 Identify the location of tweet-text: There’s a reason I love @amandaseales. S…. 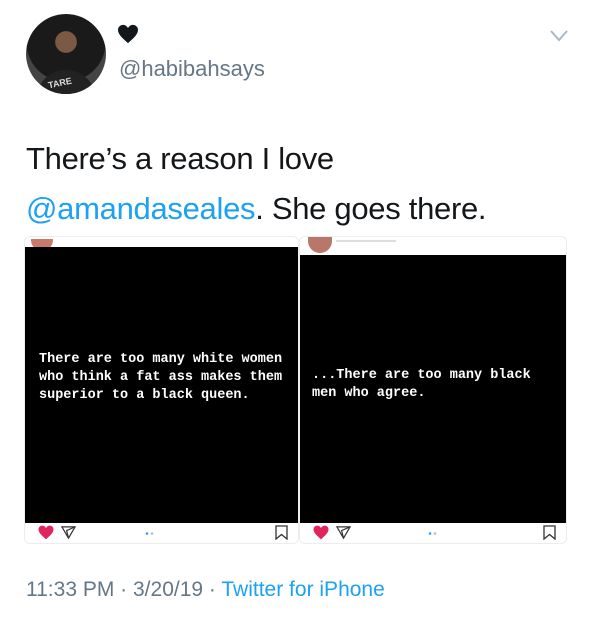
(296, 184).